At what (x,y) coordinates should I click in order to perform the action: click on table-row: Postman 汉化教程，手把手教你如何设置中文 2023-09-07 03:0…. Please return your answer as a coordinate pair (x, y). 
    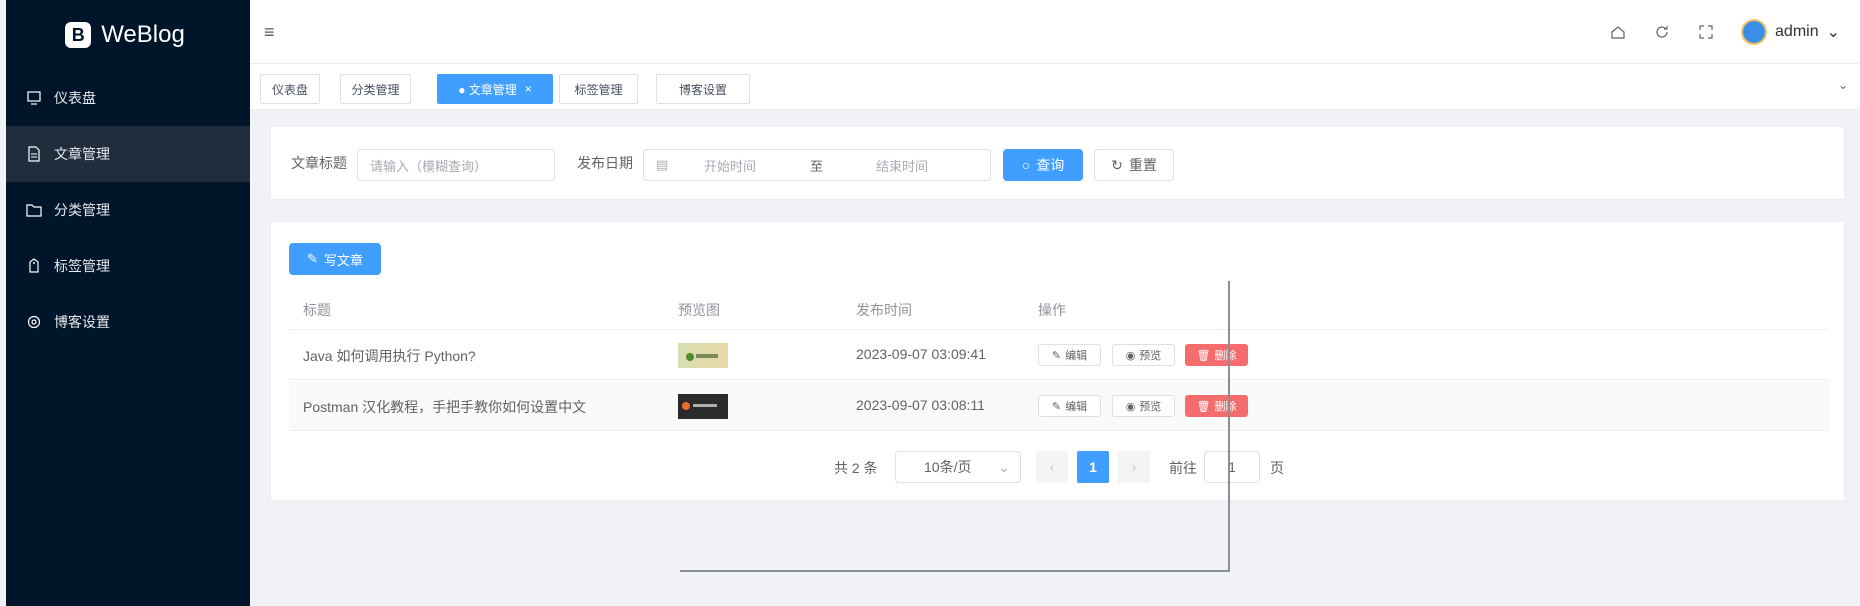
    Looking at the image, I should click on (1059, 406).